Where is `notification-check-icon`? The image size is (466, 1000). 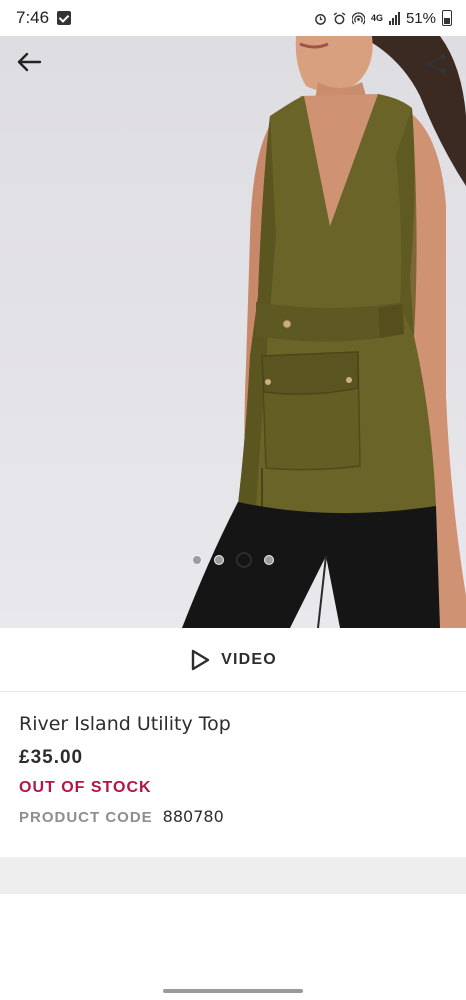
notification-check-icon is located at coordinates (64, 18).